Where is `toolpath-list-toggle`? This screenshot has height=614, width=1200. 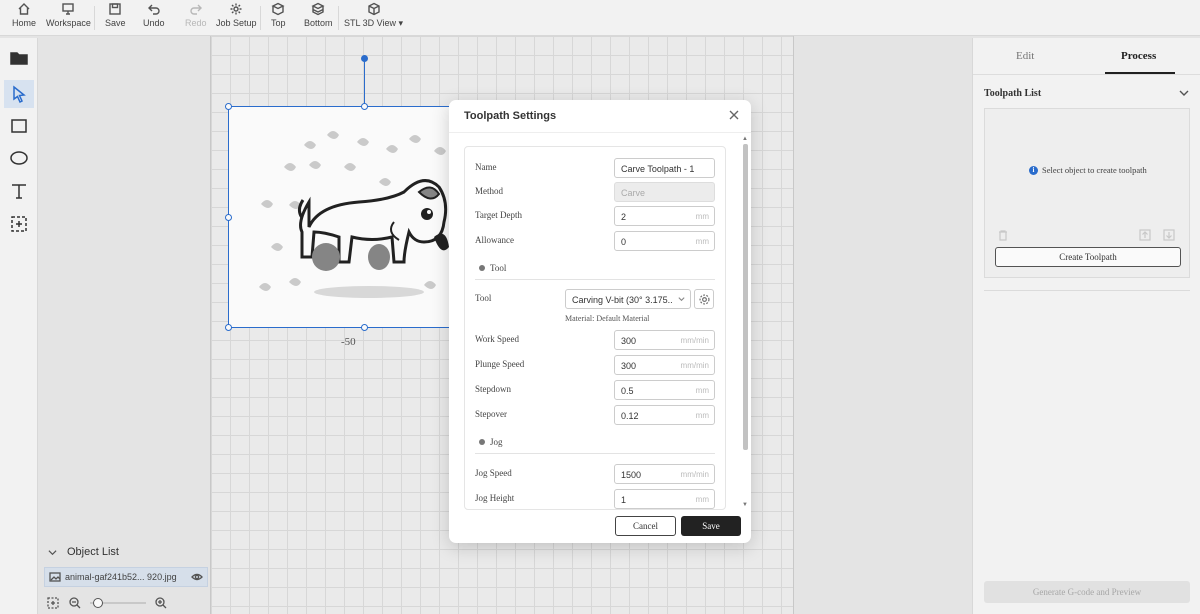 toolpath-list-toggle is located at coordinates (1184, 94).